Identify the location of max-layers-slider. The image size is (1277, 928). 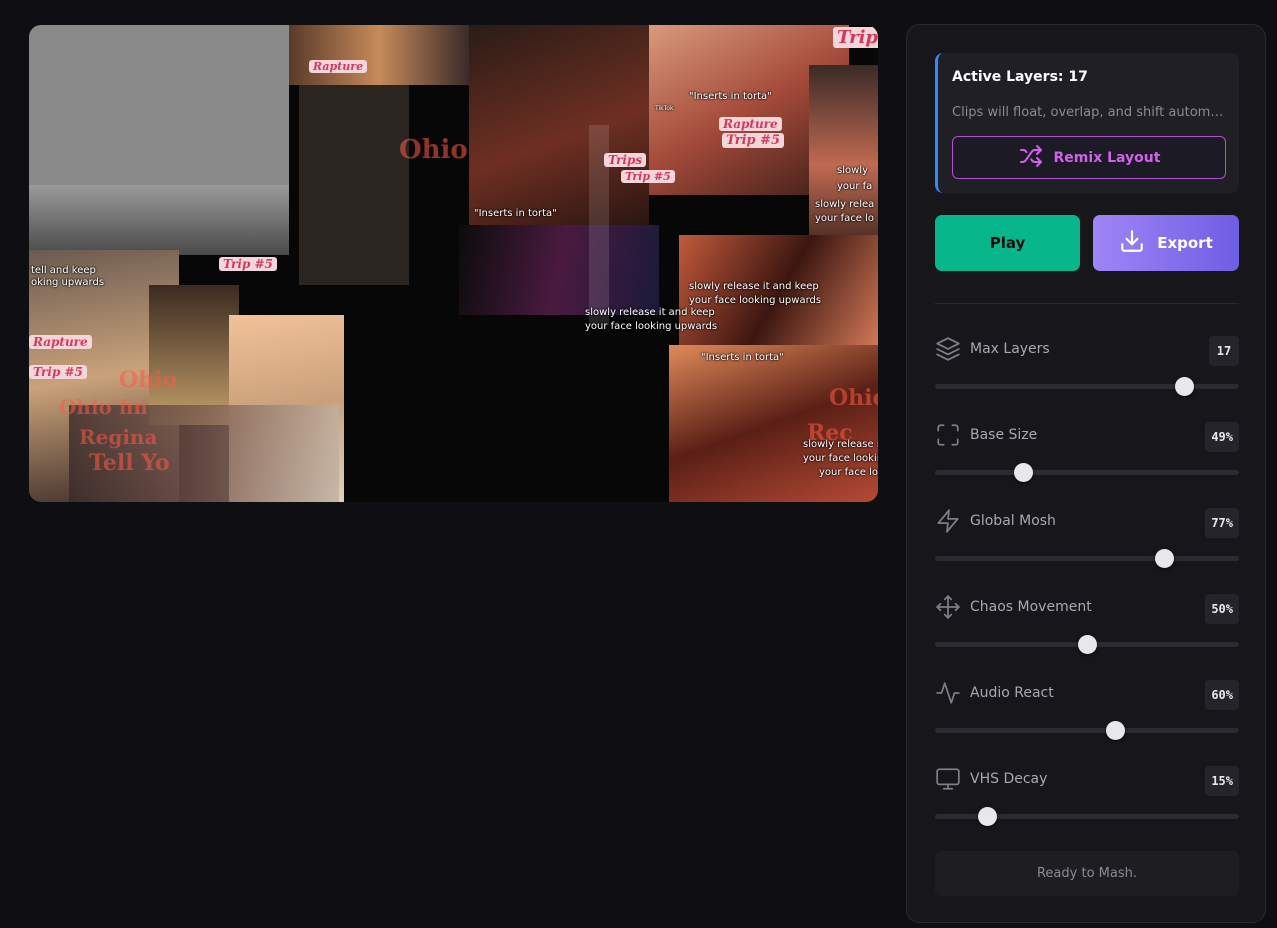
(1087, 386).